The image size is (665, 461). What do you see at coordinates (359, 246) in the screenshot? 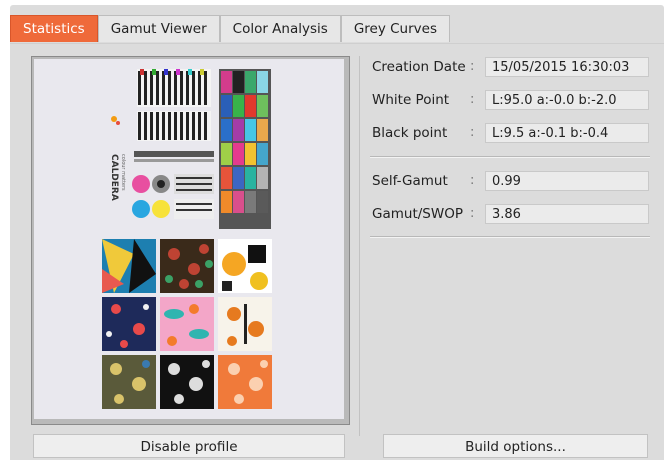
I see `panel-divider` at bounding box center [359, 246].